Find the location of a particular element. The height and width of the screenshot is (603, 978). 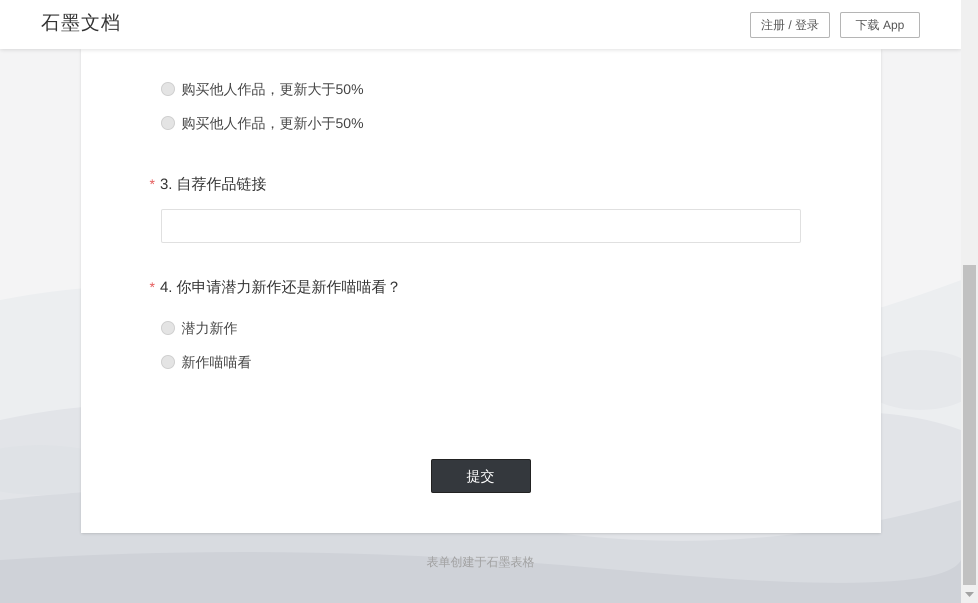

question-title: 4. 你申请潜力新作还是新作喵喵看？ is located at coordinates (281, 288).